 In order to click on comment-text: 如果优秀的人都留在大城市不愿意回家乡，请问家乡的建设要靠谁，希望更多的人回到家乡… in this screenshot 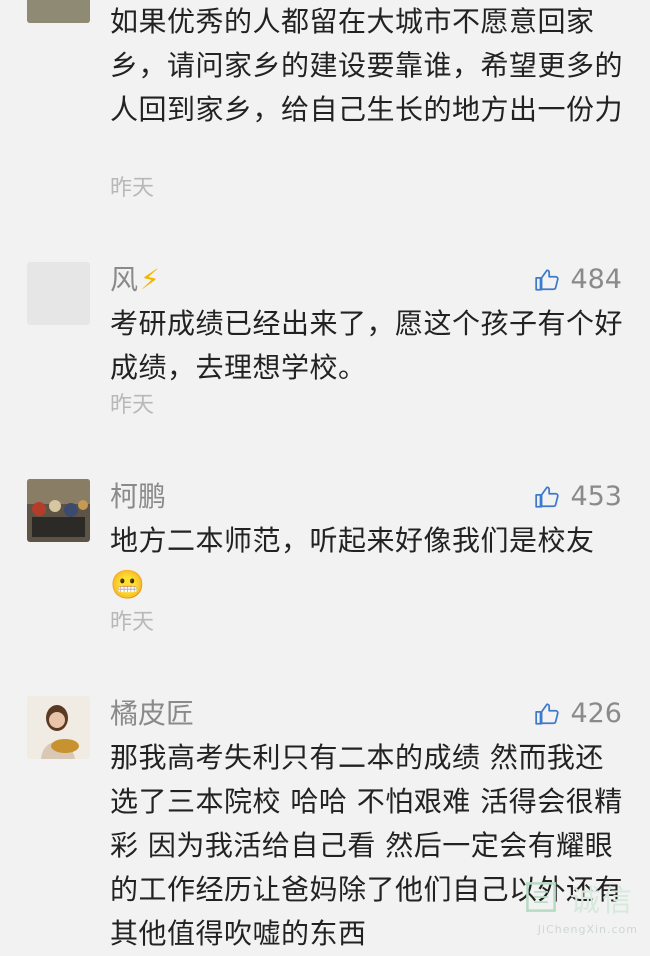, I will do `click(367, 65)`.